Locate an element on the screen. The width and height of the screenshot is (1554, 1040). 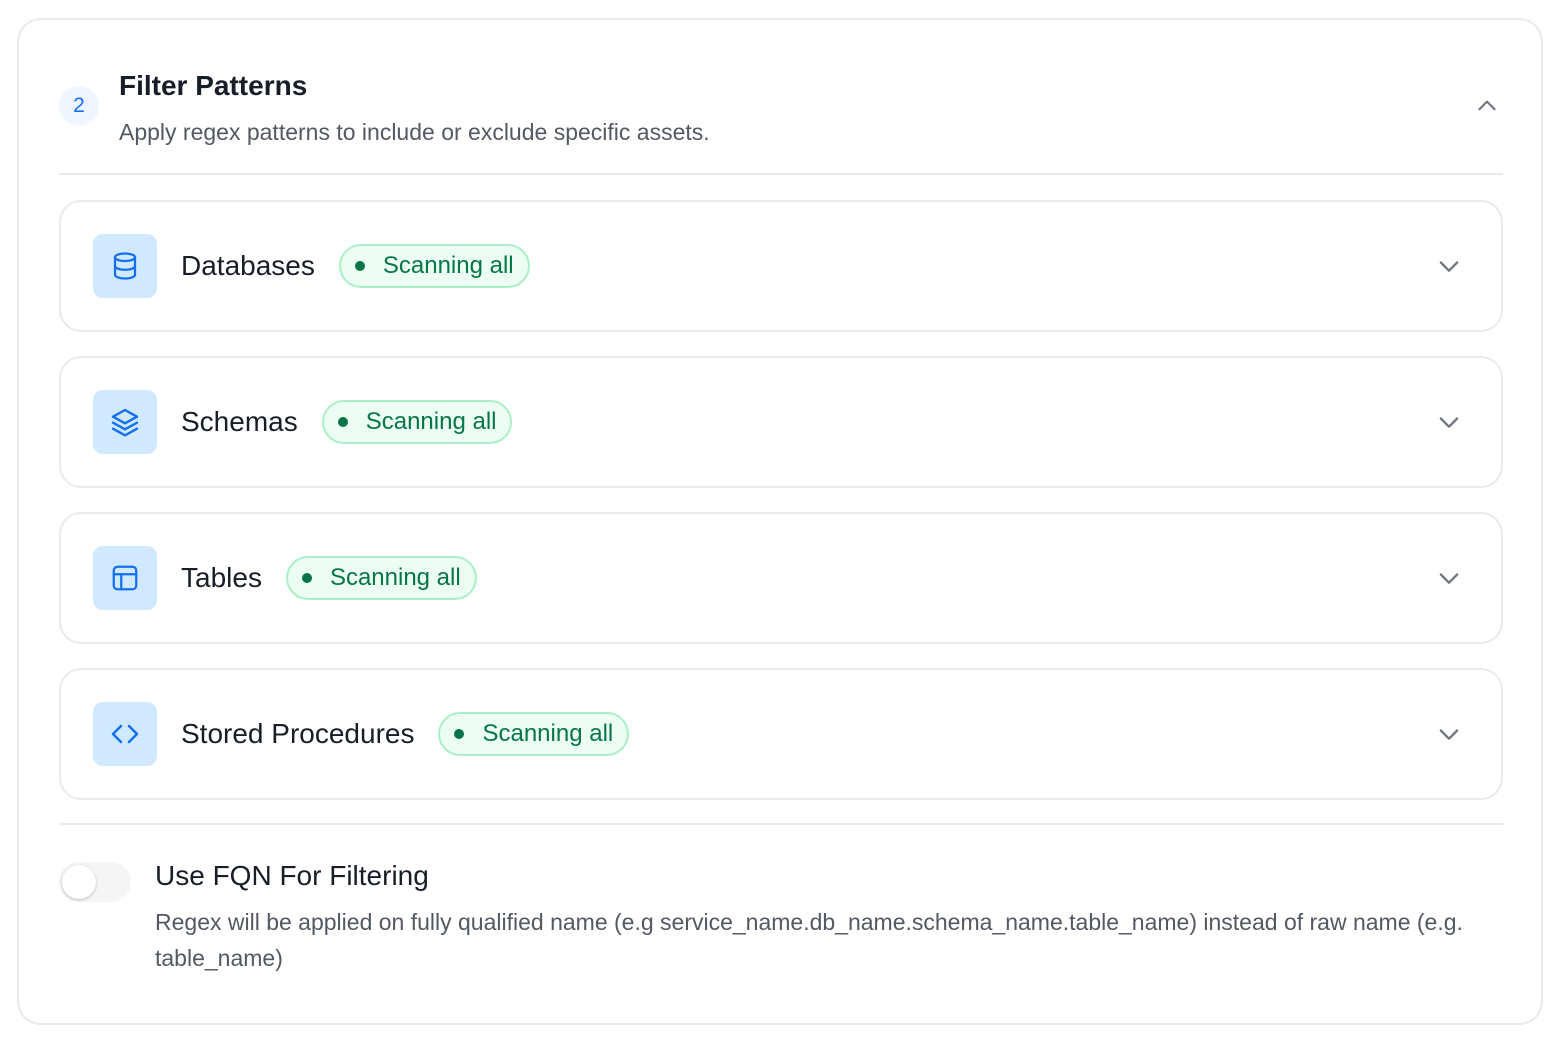
layers-icon is located at coordinates (125, 422).